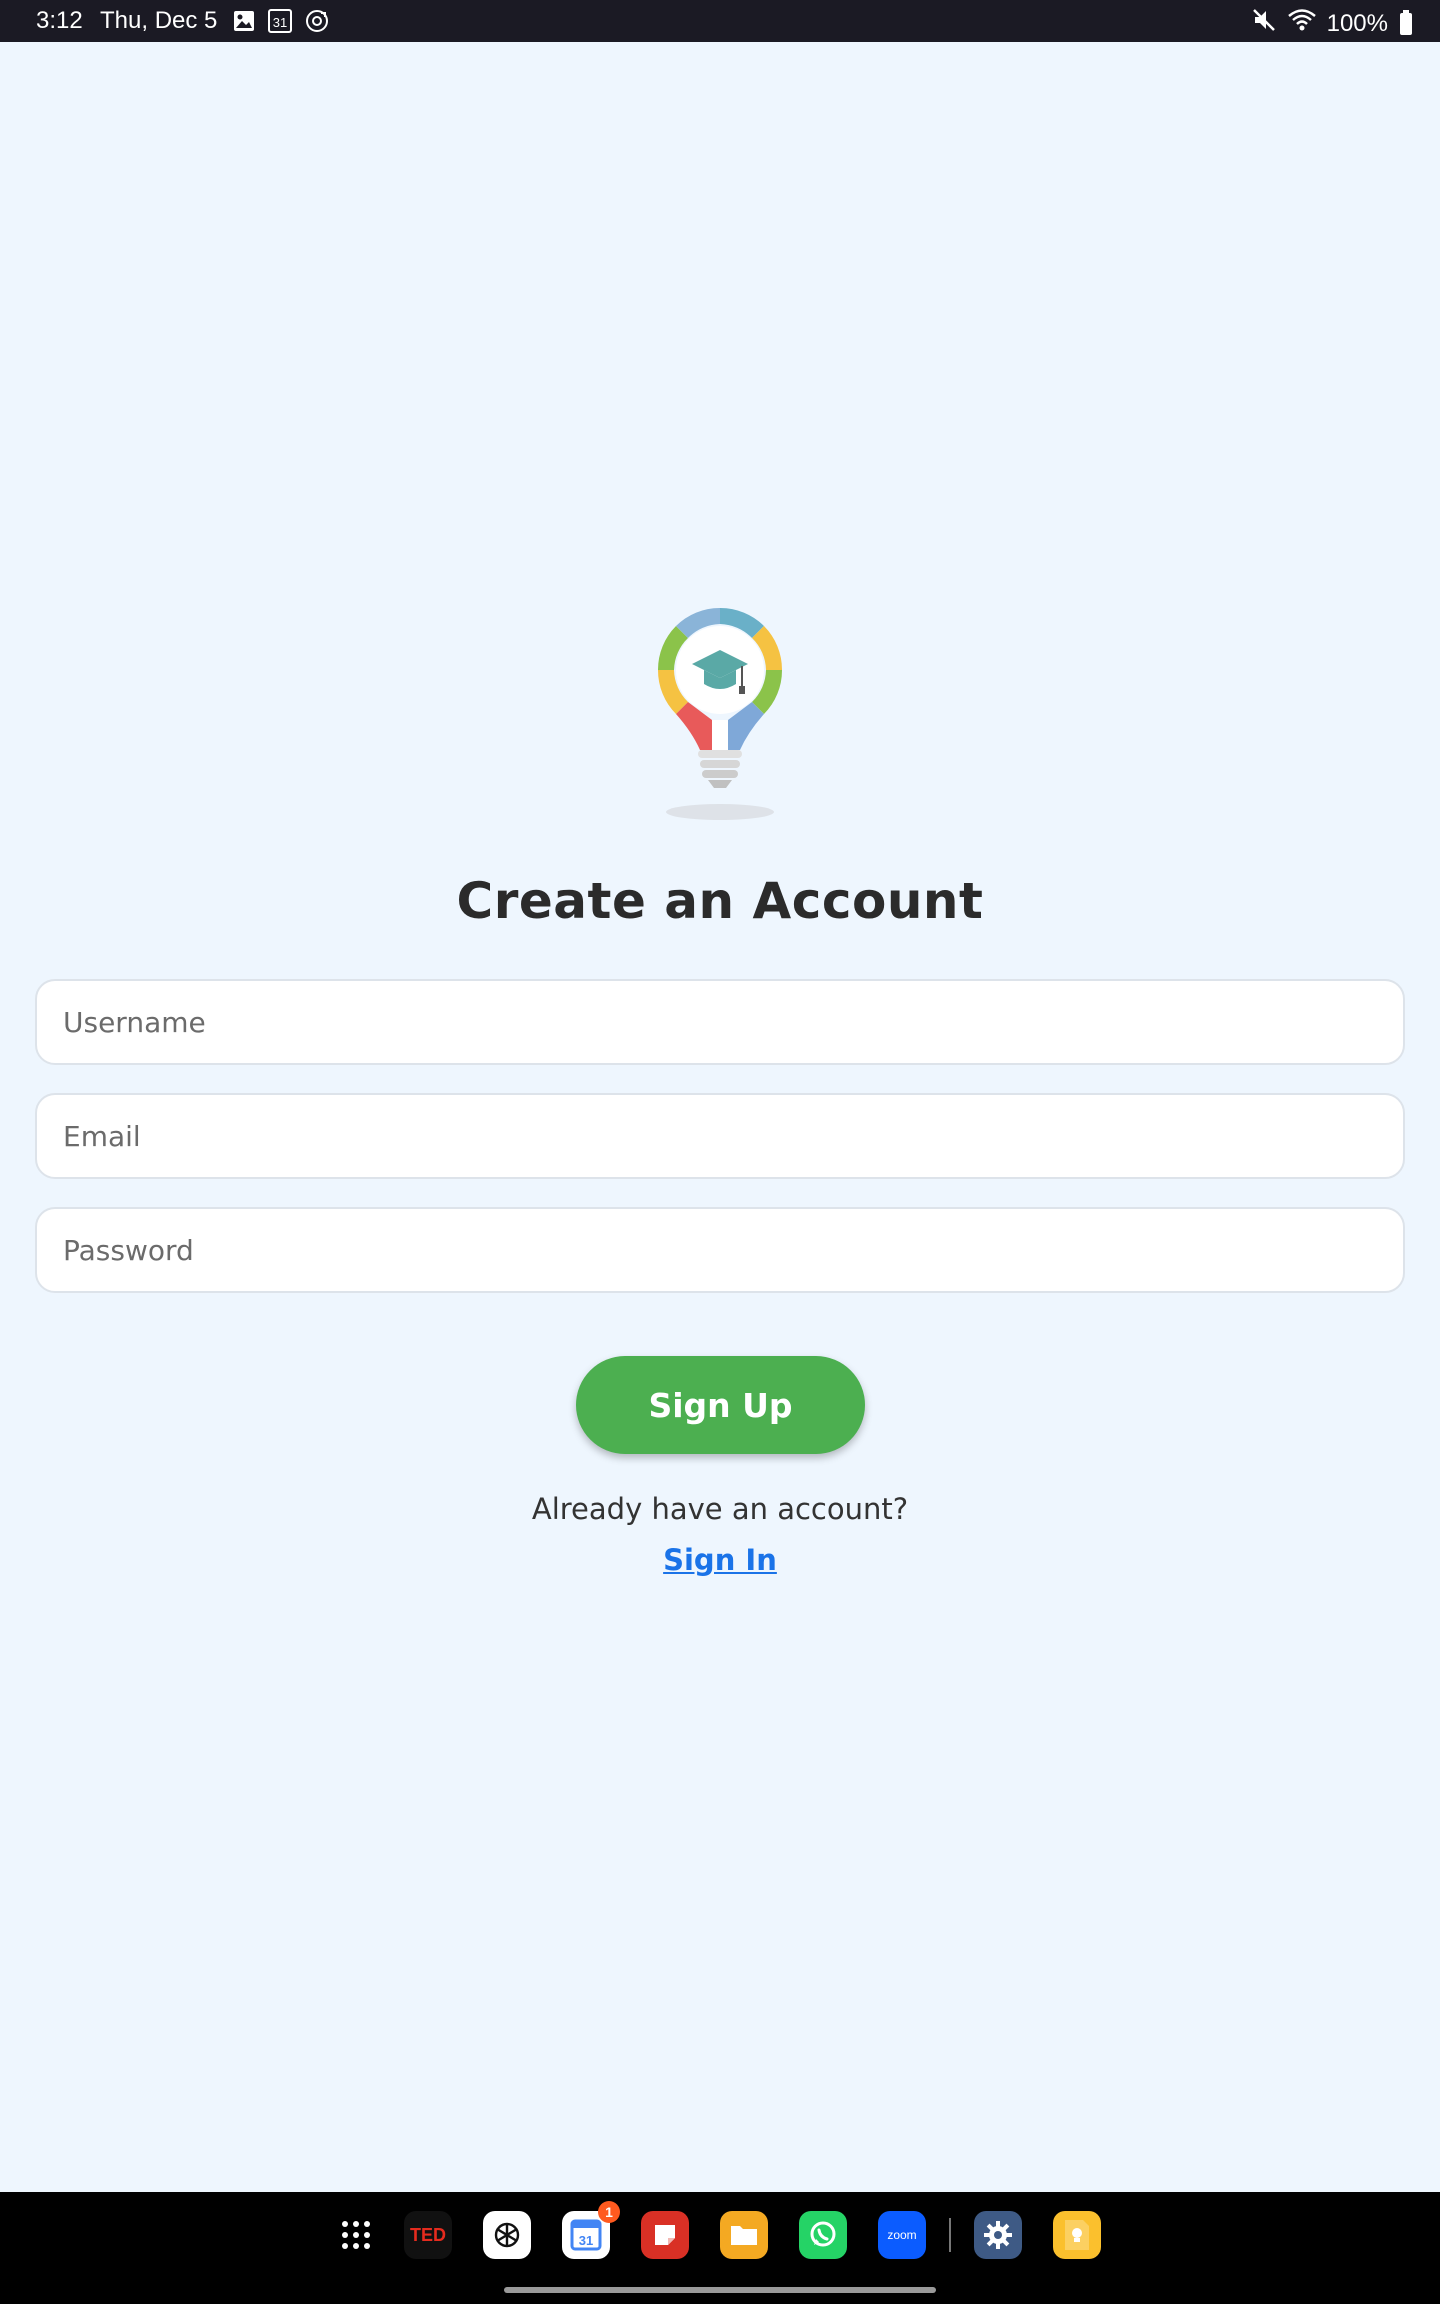 Image resolution: width=1440 pixels, height=2304 pixels. I want to click on taskbar-divider, so click(950, 2235).